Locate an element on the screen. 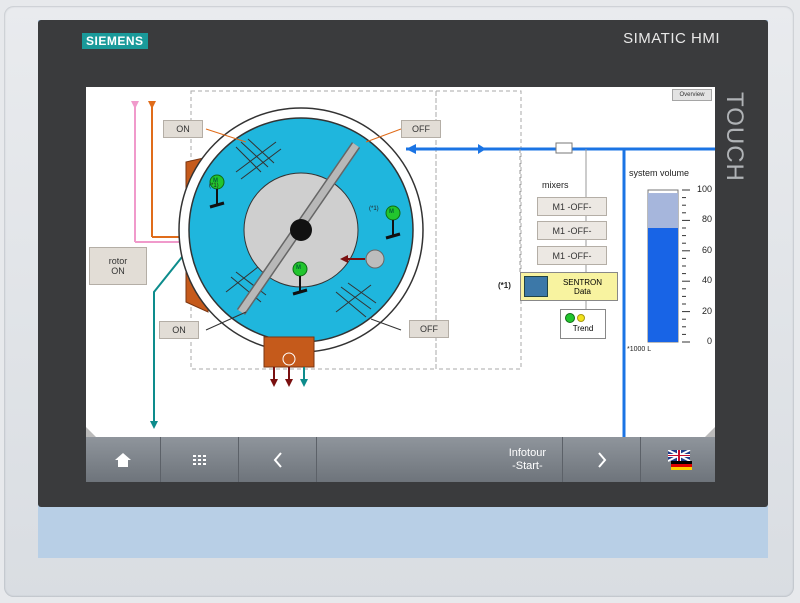  infotour-button: Infotour -Start- is located at coordinates (440, 459).